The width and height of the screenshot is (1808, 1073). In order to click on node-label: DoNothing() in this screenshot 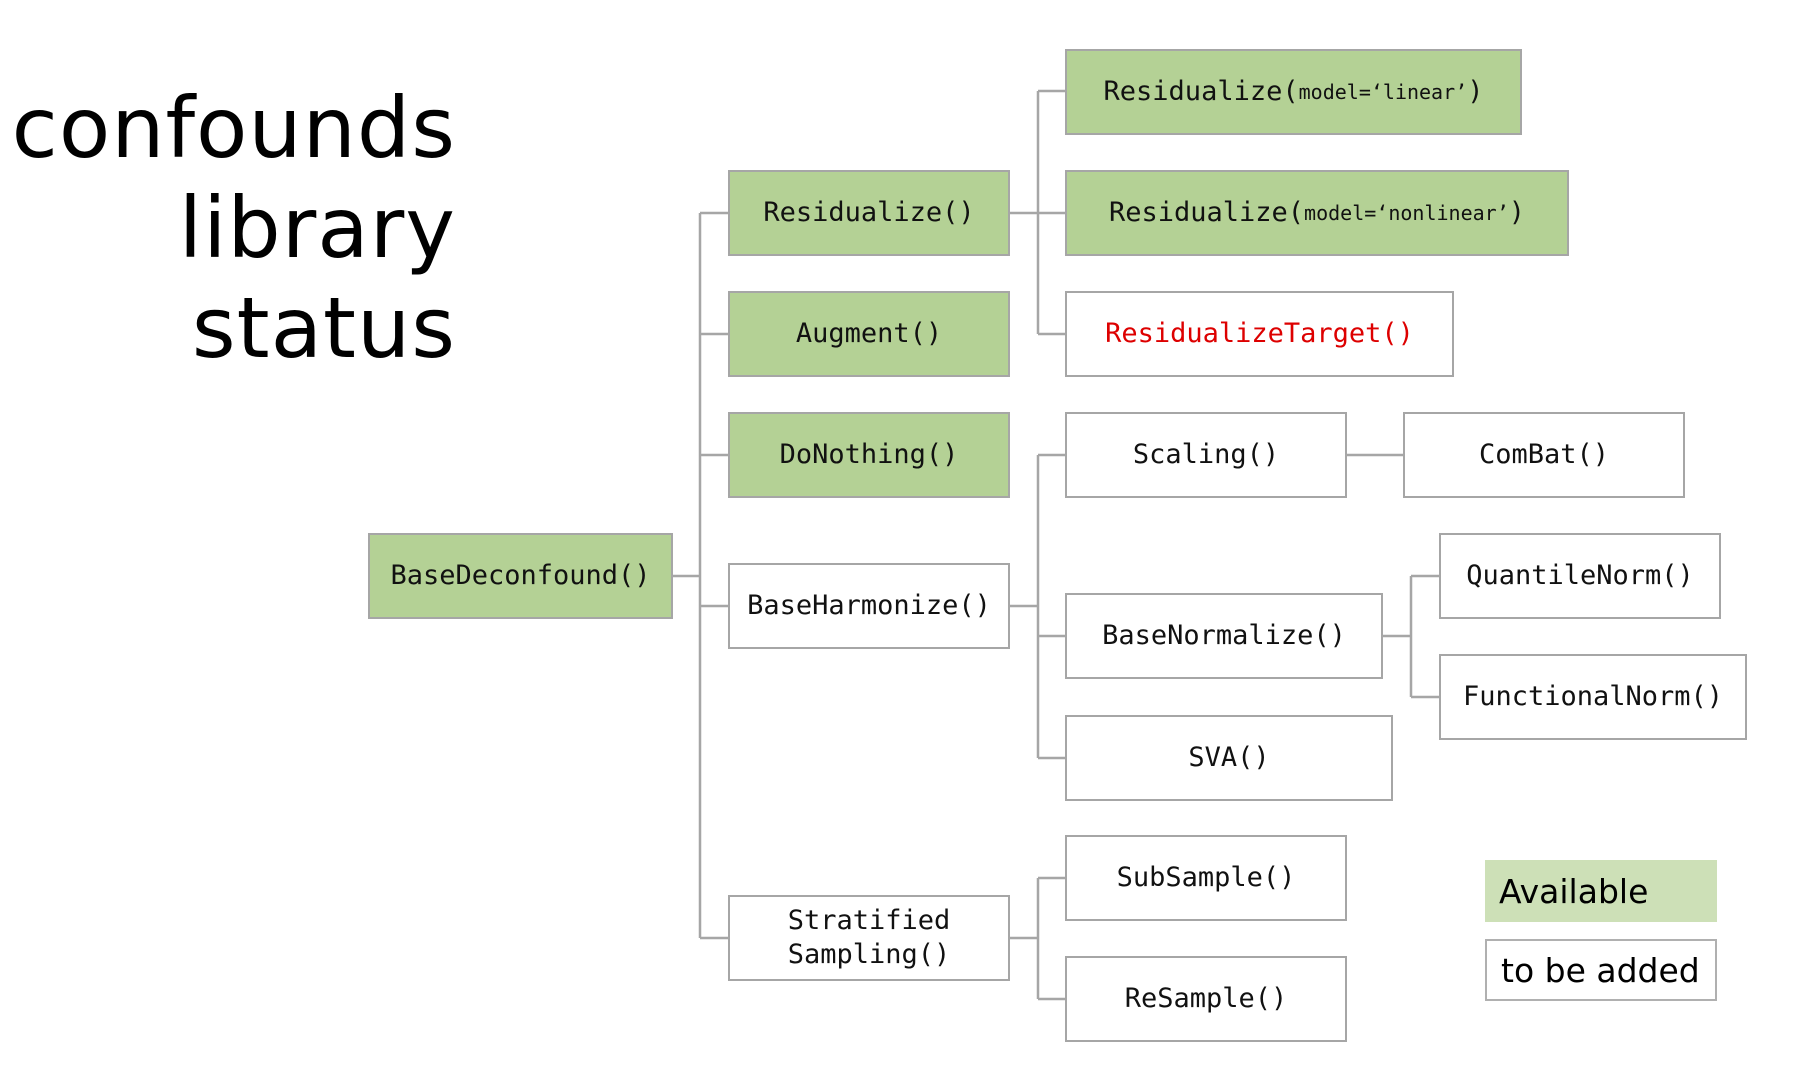, I will do `click(869, 454)`.